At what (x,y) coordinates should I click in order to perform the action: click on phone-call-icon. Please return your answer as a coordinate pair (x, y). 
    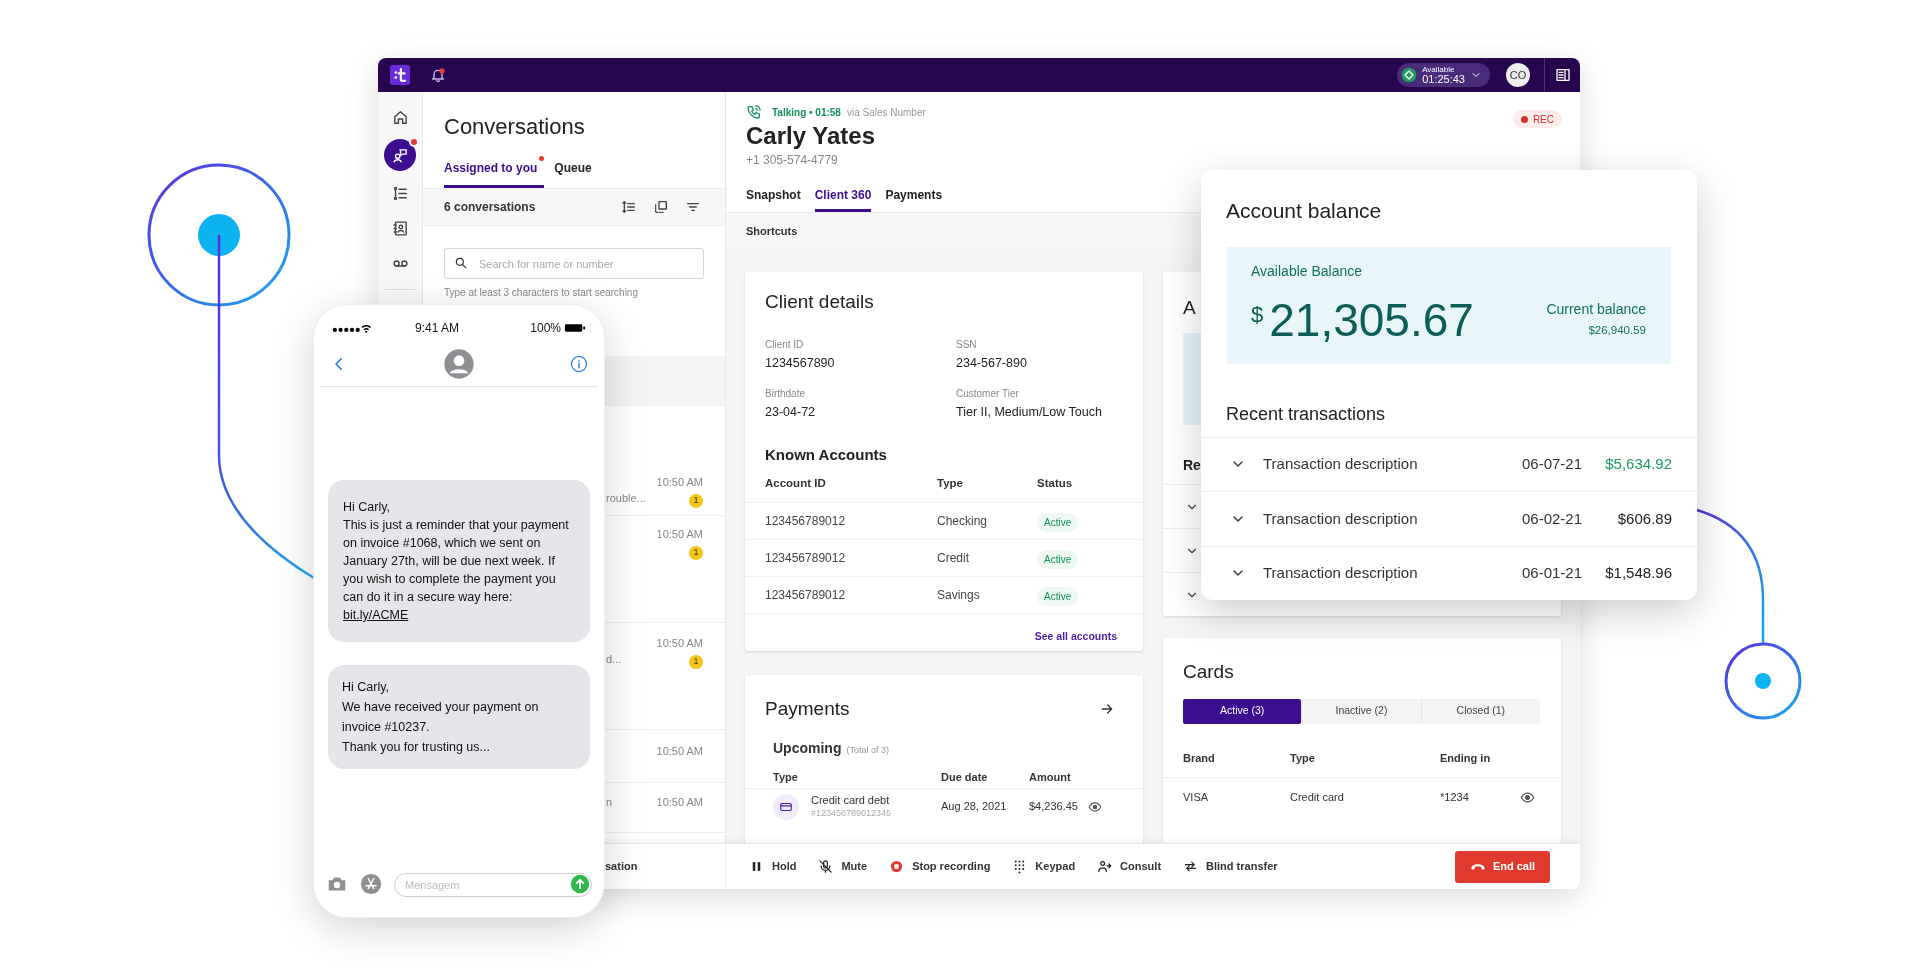
    Looking at the image, I should click on (754, 112).